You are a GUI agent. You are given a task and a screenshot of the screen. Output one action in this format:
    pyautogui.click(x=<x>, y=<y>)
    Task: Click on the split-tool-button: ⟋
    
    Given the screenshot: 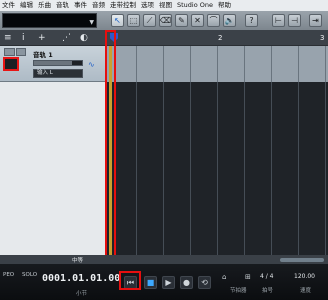 What is the action you would take?
    pyautogui.click(x=149, y=20)
    